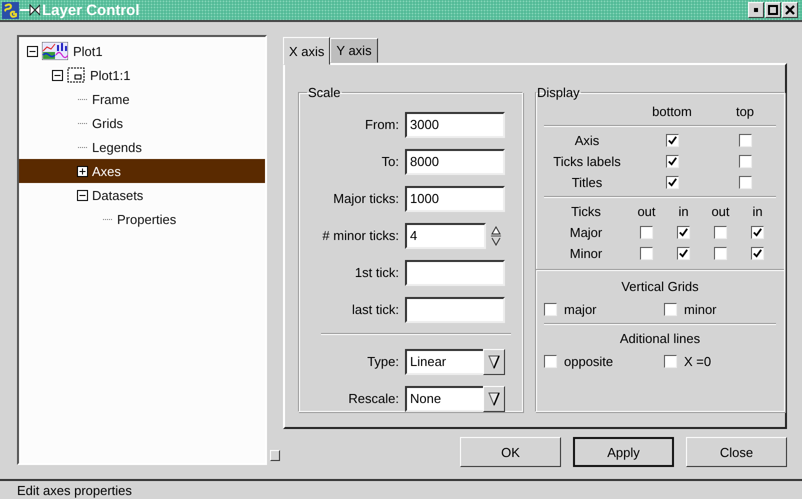 This screenshot has height=499, width=802. Describe the element at coordinates (587, 182) in the screenshot. I see `row-label: Titles` at that location.